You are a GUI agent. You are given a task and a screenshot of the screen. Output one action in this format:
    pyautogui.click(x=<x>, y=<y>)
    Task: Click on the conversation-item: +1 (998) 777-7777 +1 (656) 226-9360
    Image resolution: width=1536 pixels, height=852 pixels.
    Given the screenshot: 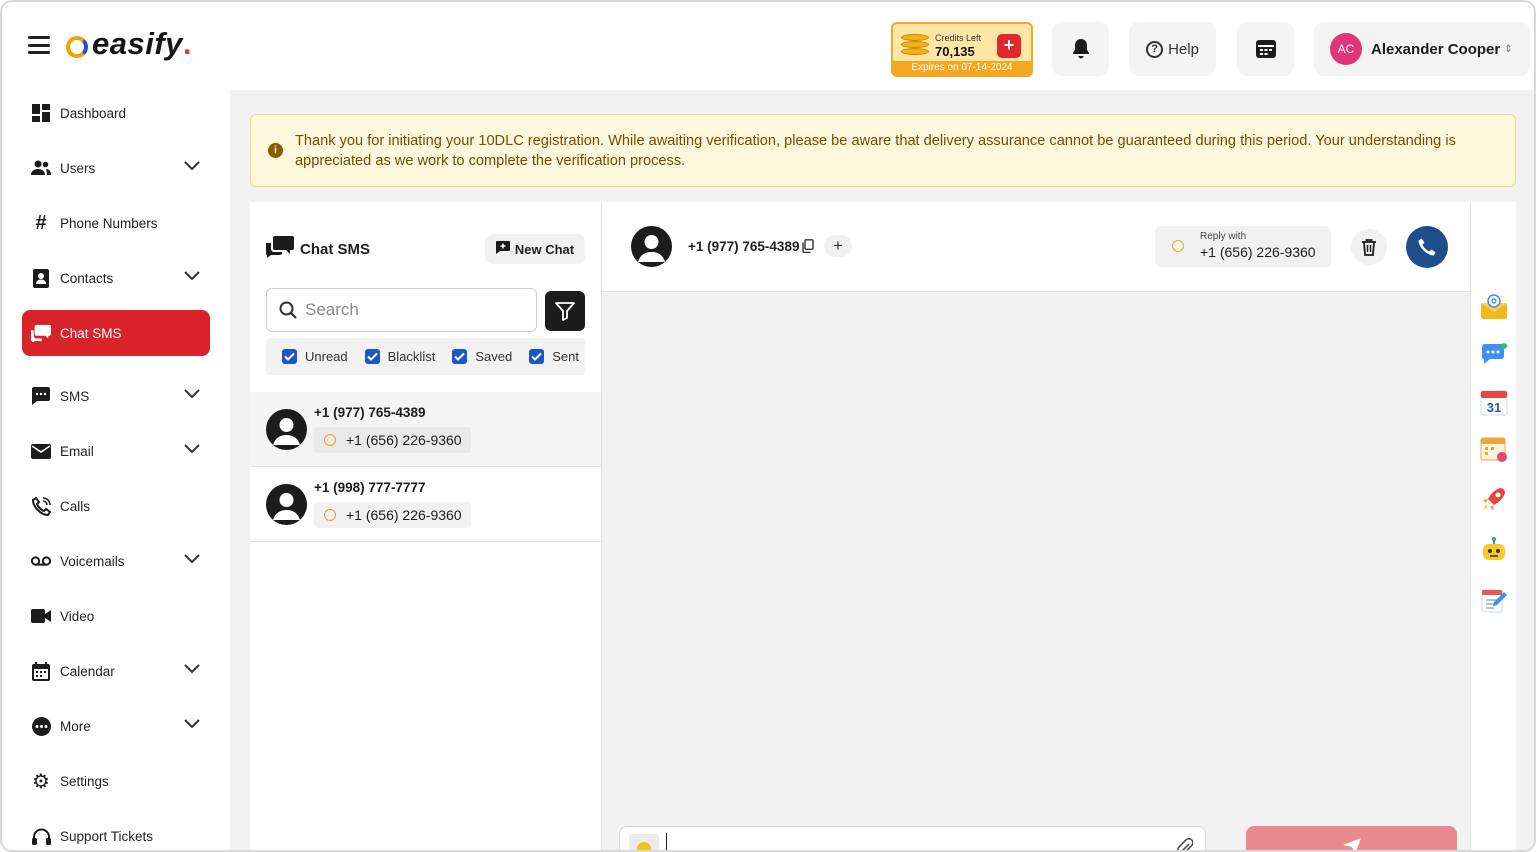 What is the action you would take?
    pyautogui.click(x=425, y=504)
    